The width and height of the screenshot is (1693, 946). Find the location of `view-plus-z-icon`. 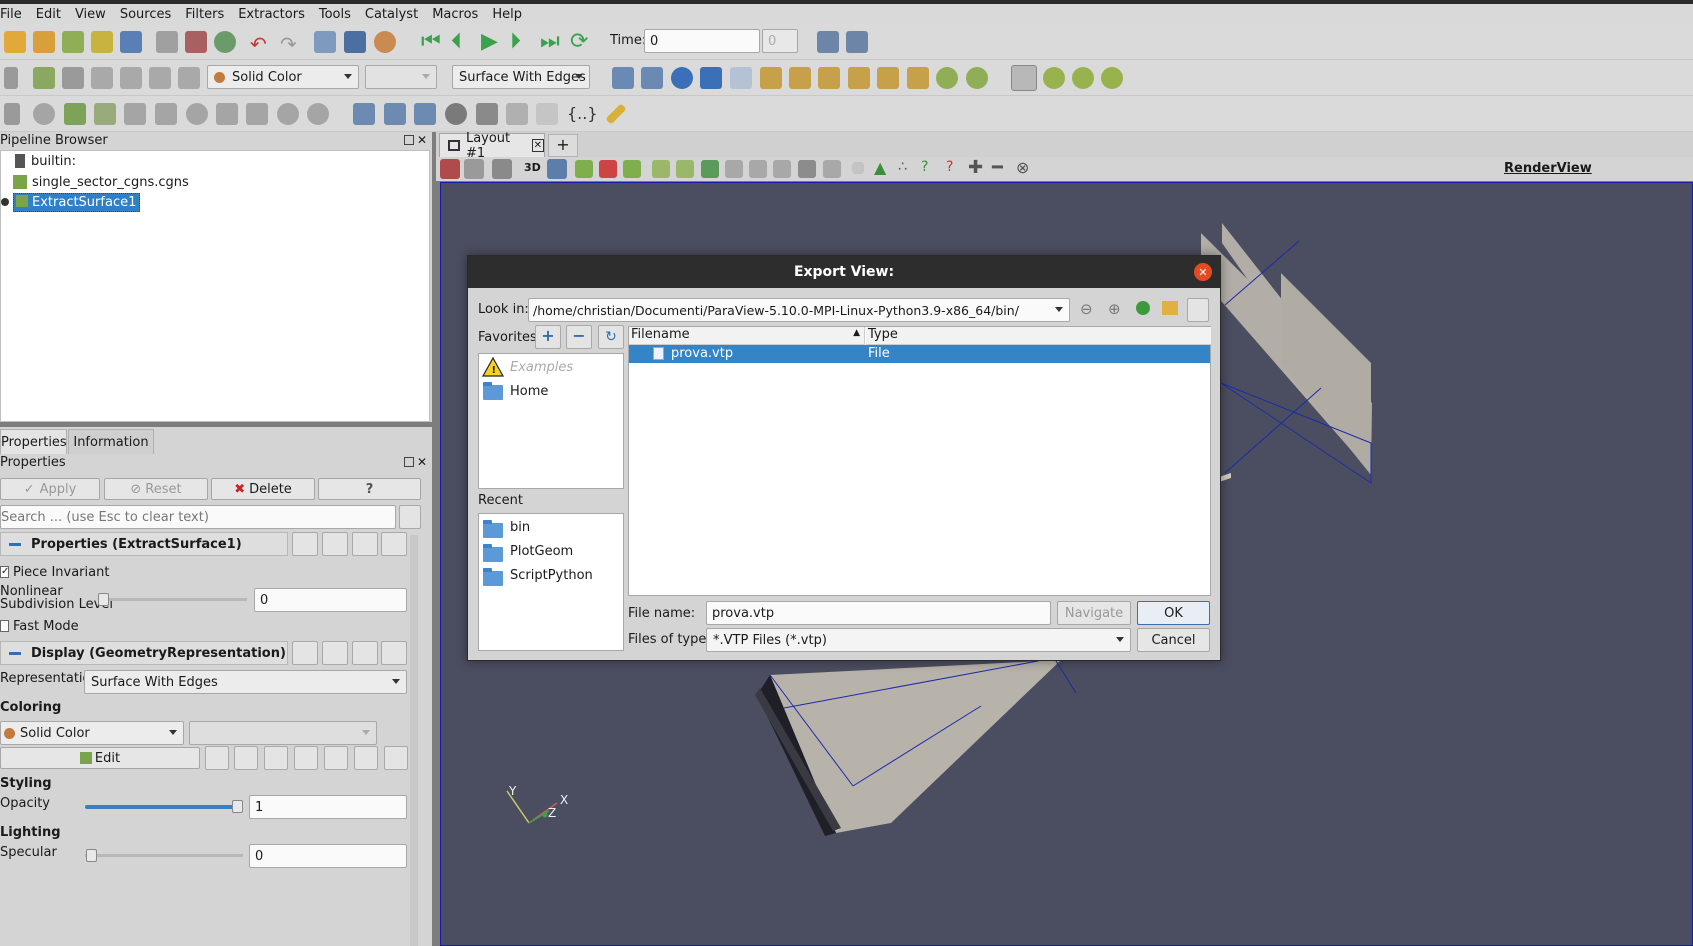

view-plus-z-icon is located at coordinates (888, 78).